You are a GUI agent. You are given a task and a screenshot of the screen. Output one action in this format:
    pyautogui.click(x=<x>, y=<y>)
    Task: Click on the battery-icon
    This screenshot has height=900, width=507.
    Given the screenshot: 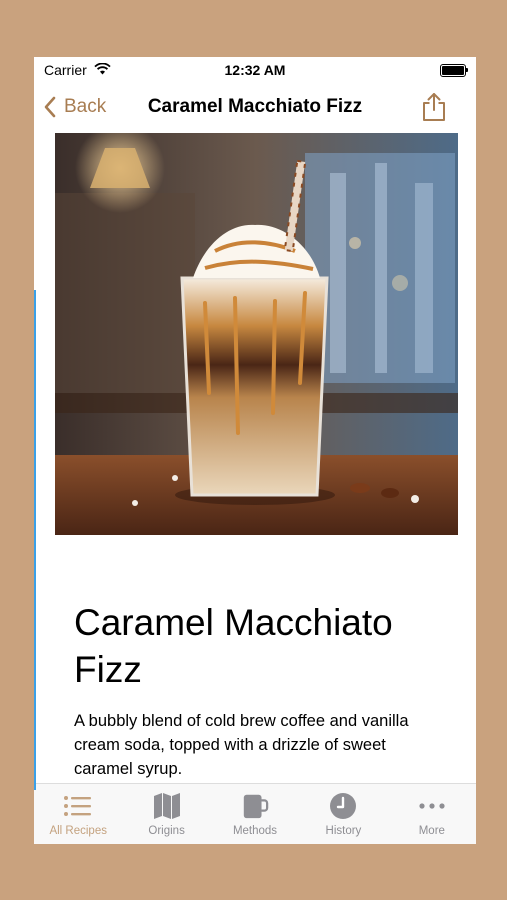 What is the action you would take?
    pyautogui.click(x=454, y=70)
    